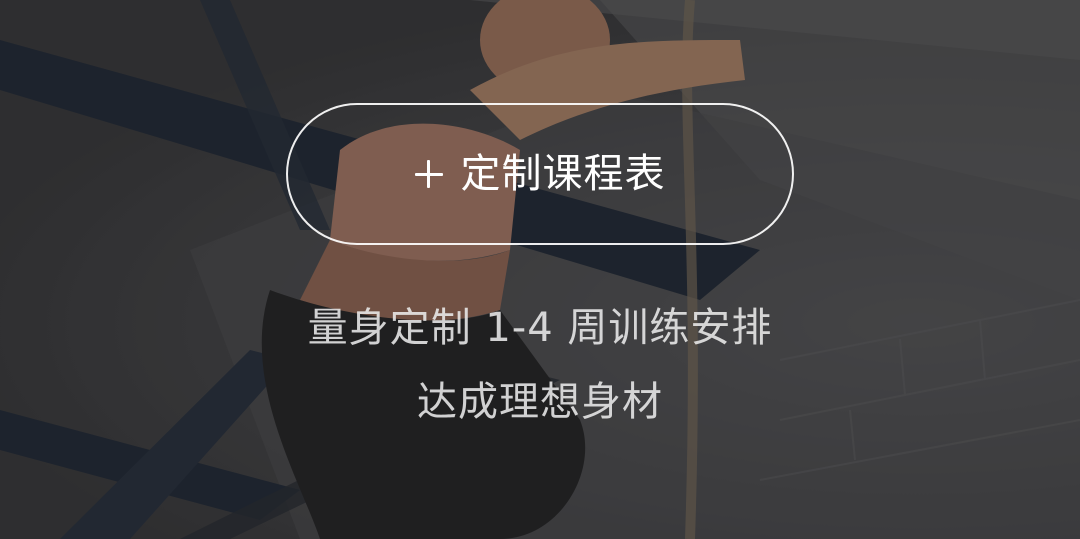  I want to click on description-line-2: 达成理想身材, so click(540, 402).